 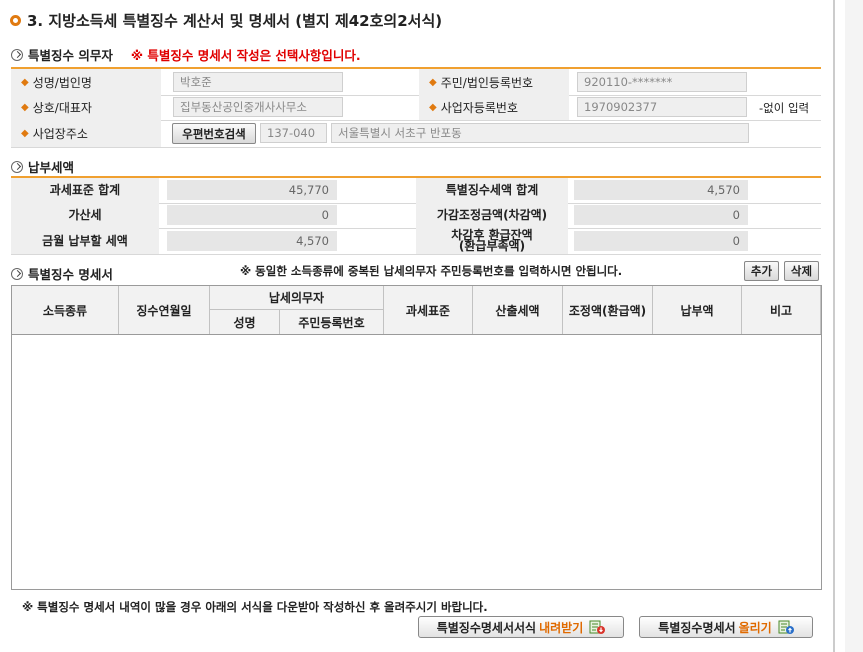 What do you see at coordinates (662, 82) in the screenshot?
I see `rrn-field: 920110-*******` at bounding box center [662, 82].